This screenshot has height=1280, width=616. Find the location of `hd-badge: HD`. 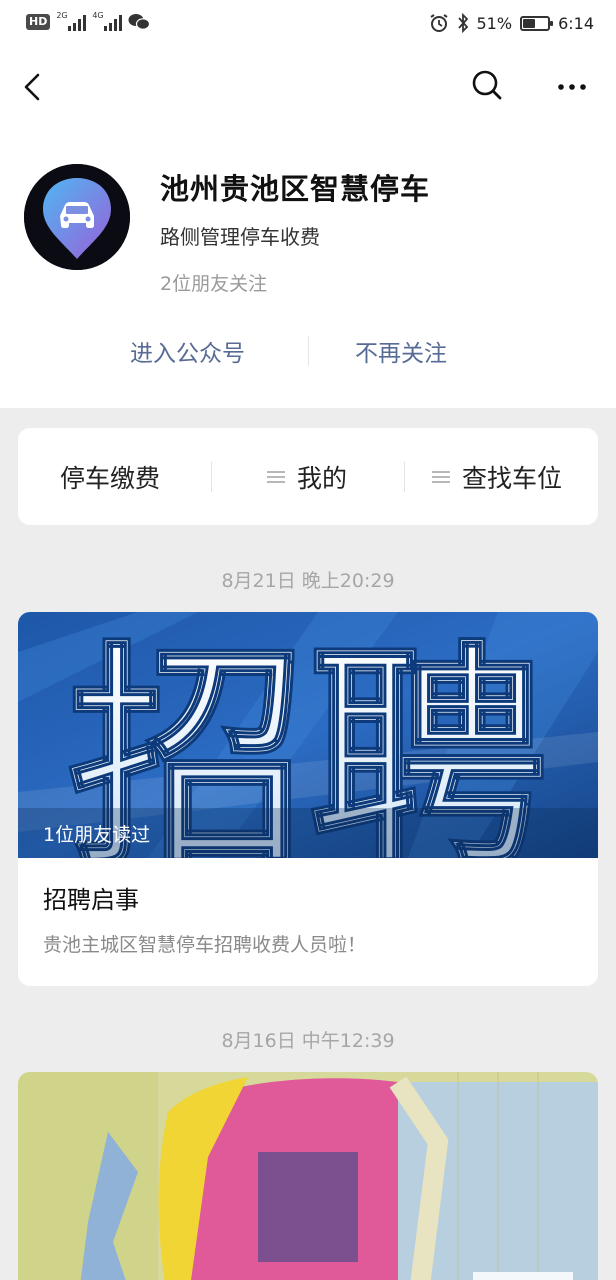

hd-badge: HD is located at coordinates (38, 22).